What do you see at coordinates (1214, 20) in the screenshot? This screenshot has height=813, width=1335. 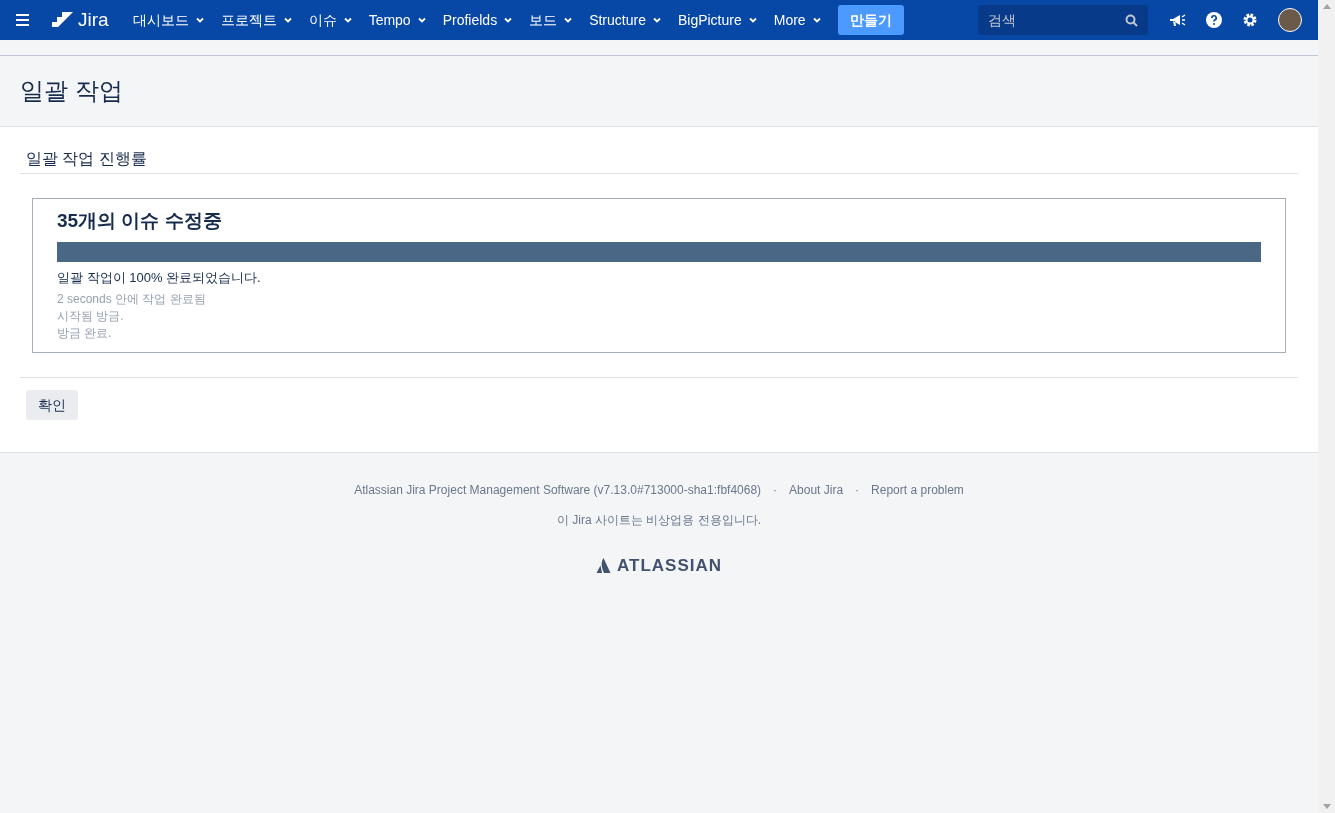 I see `help-icon` at bounding box center [1214, 20].